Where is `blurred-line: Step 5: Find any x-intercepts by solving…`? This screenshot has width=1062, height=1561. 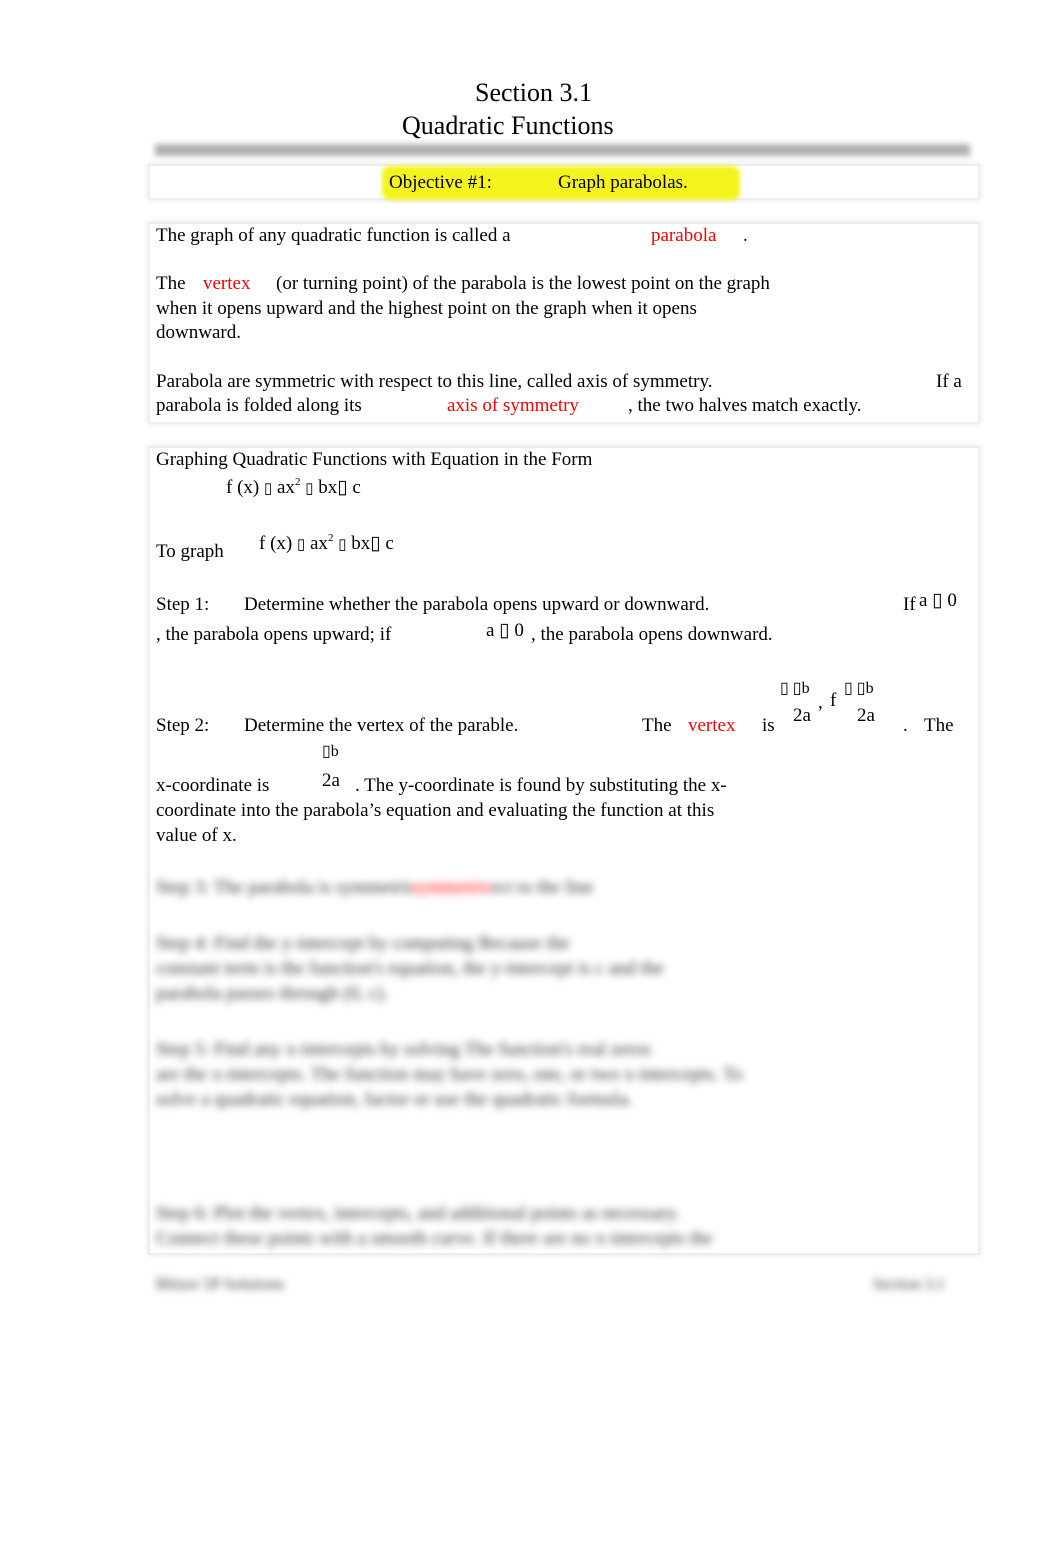
blurred-line: Step 5: Find any x-intercepts by solving… is located at coordinates (403, 1049).